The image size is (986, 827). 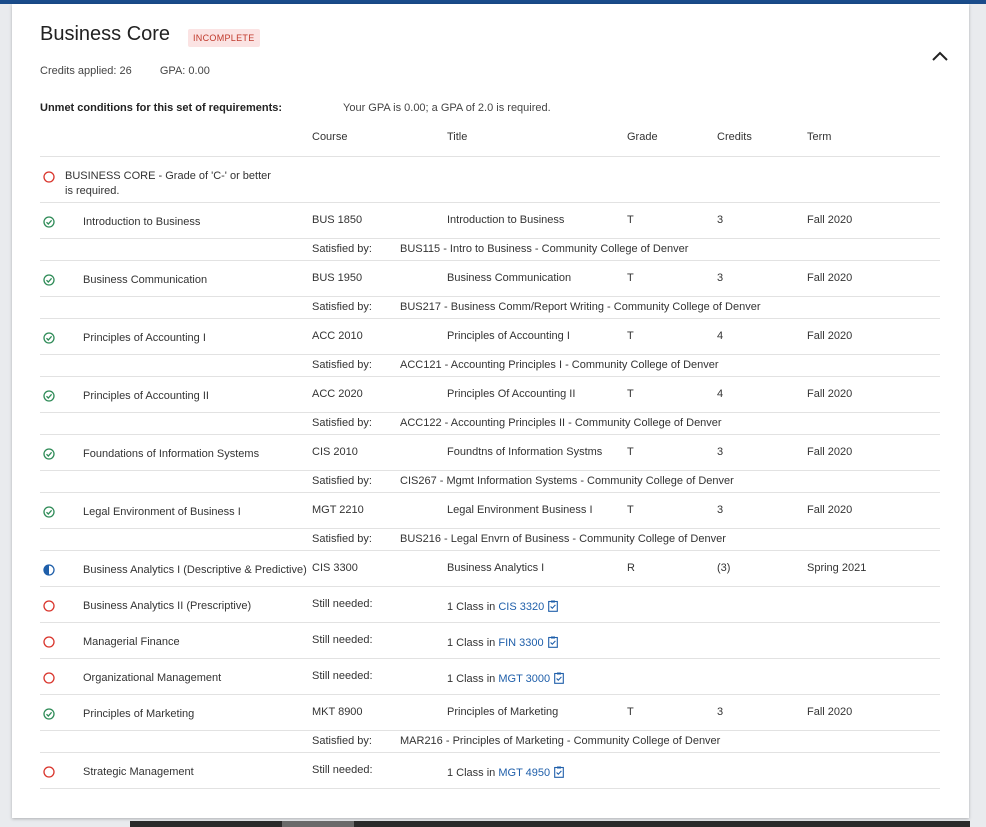 I want to click on col-header-grade: Grade, so click(x=642, y=137).